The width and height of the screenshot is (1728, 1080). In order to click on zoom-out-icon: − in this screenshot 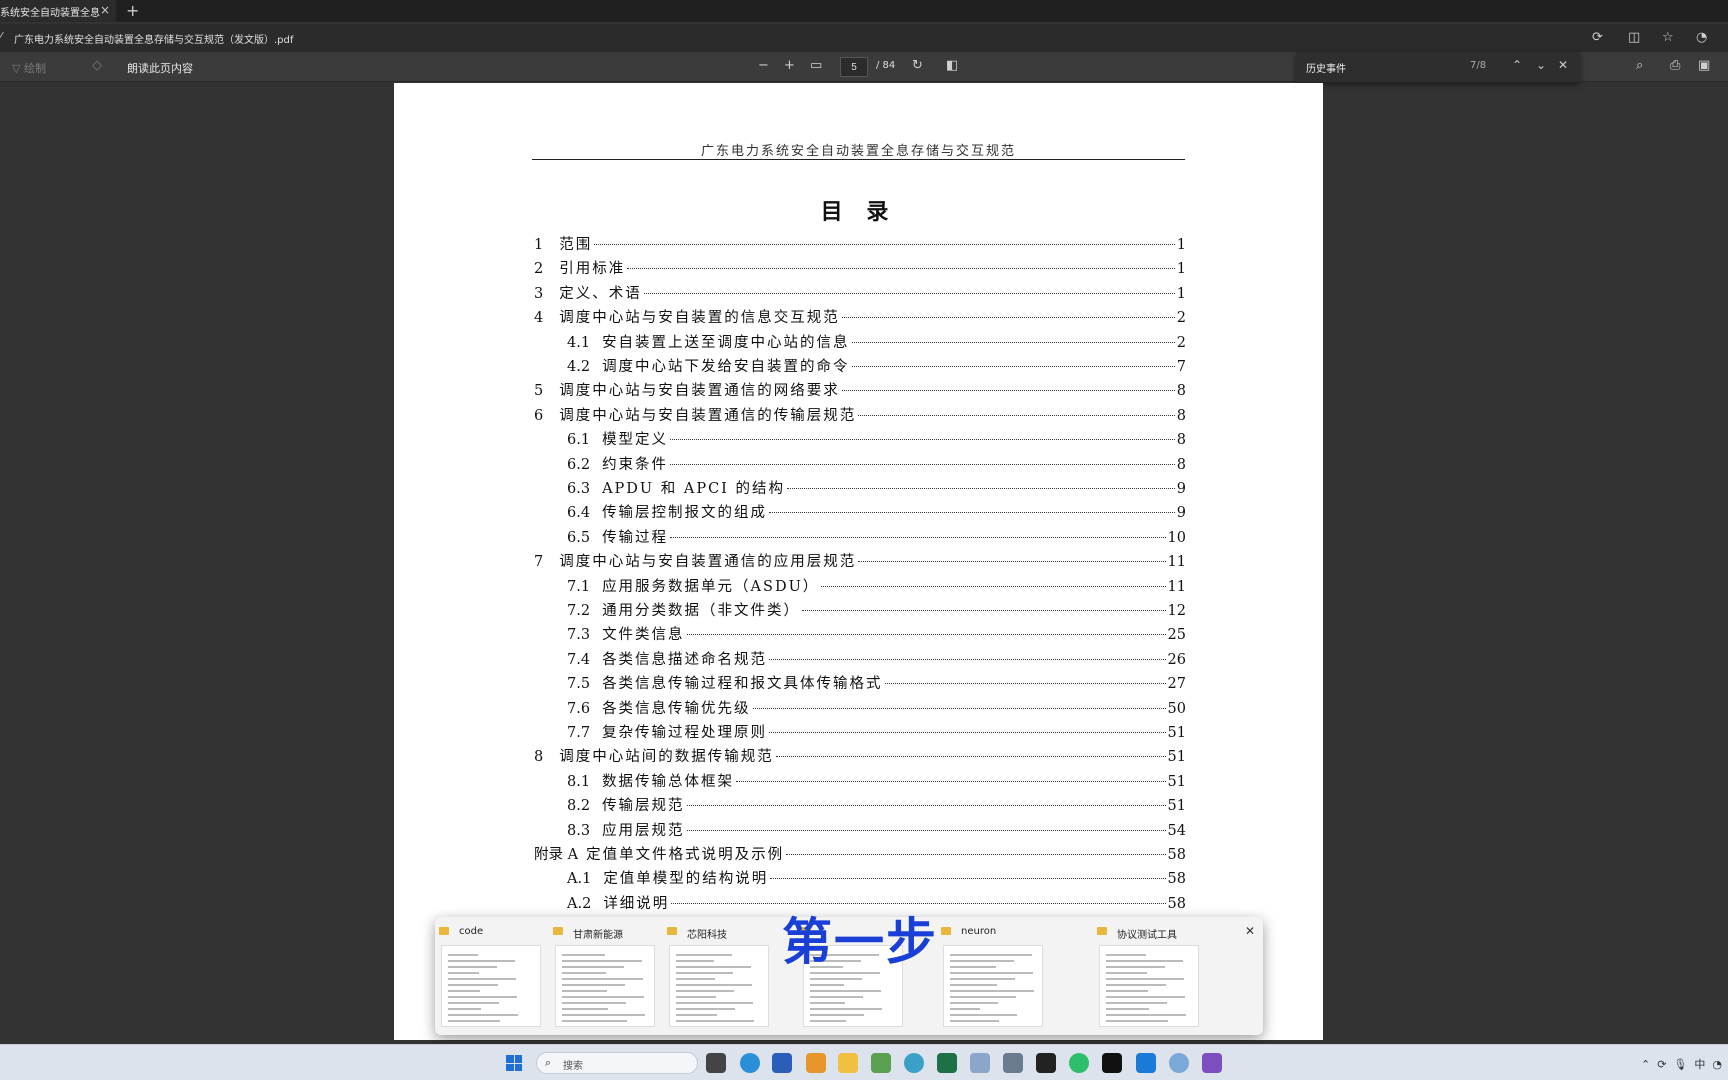, I will do `click(763, 65)`.